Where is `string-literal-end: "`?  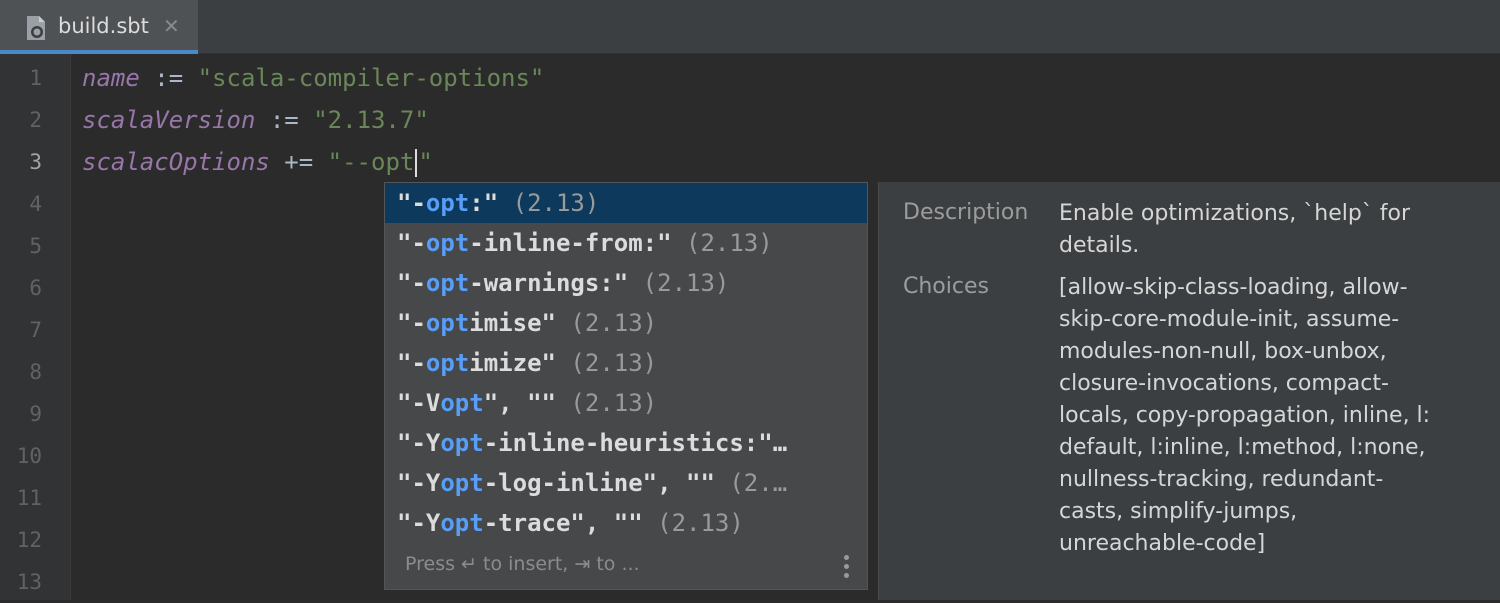 string-literal-end: " is located at coordinates (425, 162).